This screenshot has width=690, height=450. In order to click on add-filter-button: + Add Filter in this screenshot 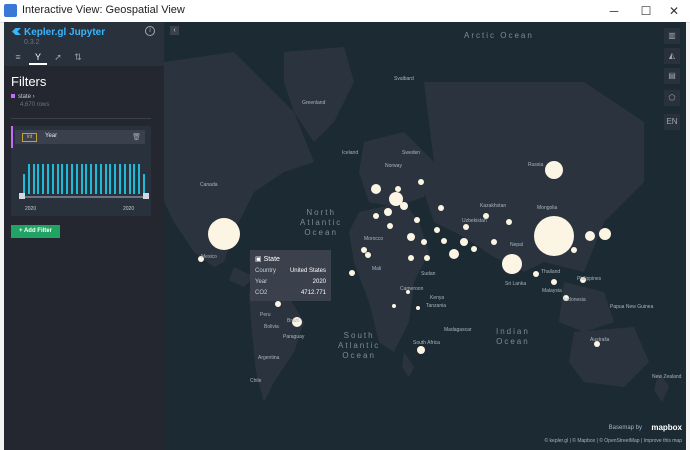, I will do `click(35, 231)`.